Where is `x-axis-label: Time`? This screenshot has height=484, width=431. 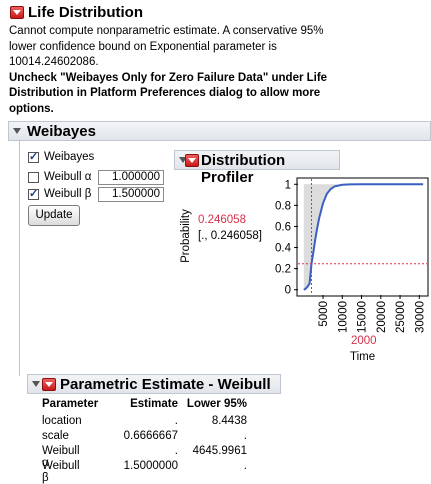 x-axis-label: Time is located at coordinates (363, 357).